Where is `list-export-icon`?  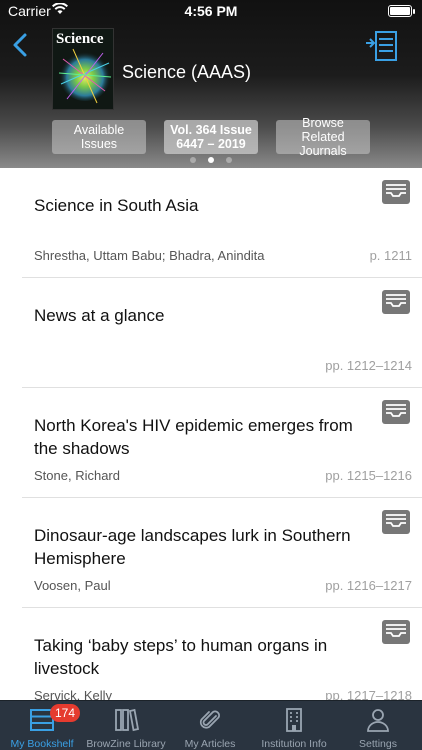 list-export-icon is located at coordinates (381, 46).